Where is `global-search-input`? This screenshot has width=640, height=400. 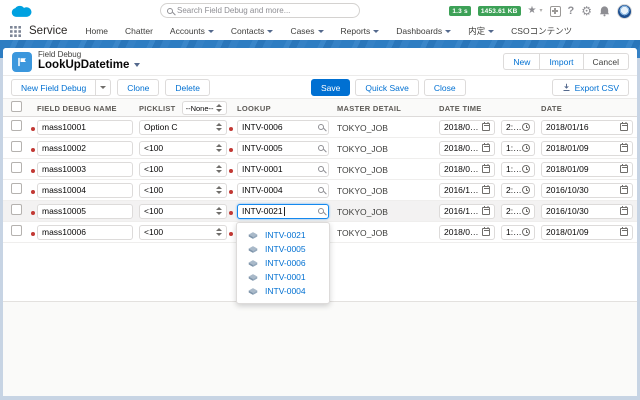
global-search-input is located at coordinates (265, 10).